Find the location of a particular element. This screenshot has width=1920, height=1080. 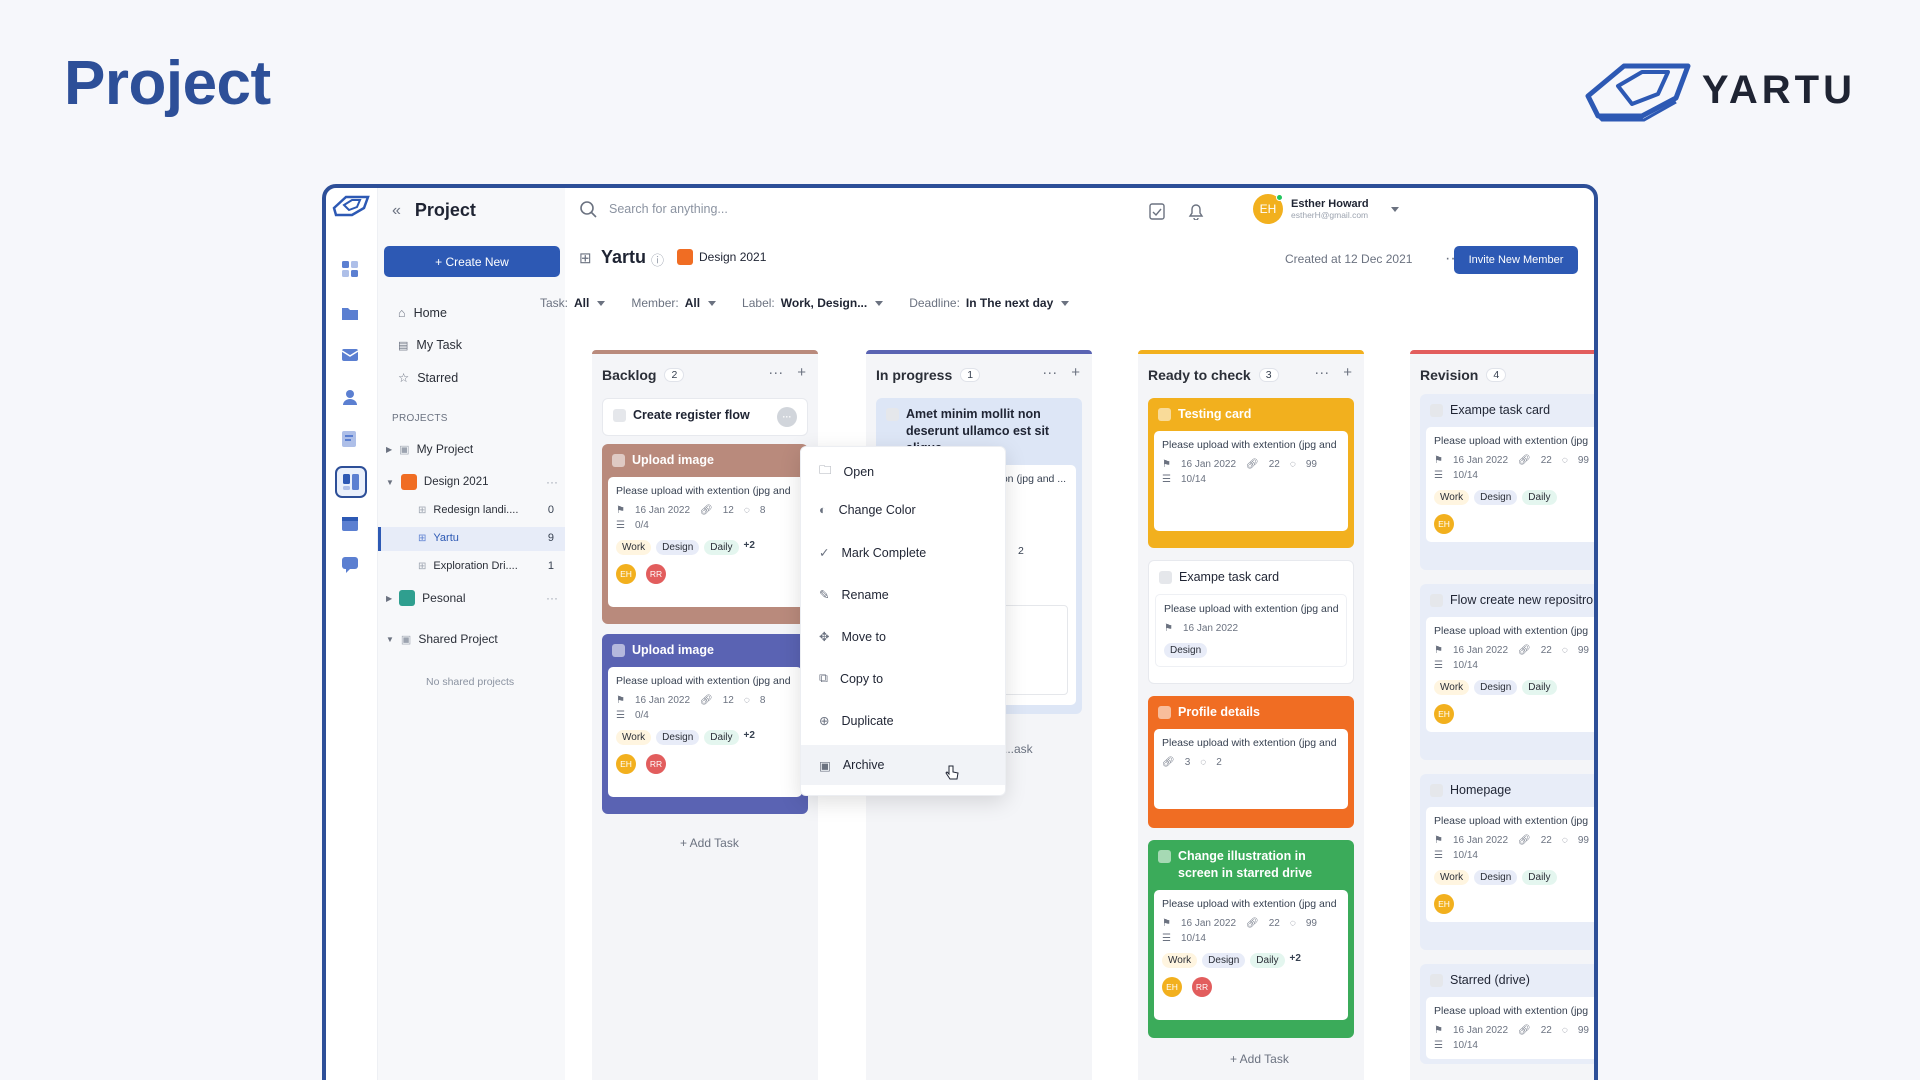

checklist-progress: 10/14 is located at coordinates (1465, 1045).